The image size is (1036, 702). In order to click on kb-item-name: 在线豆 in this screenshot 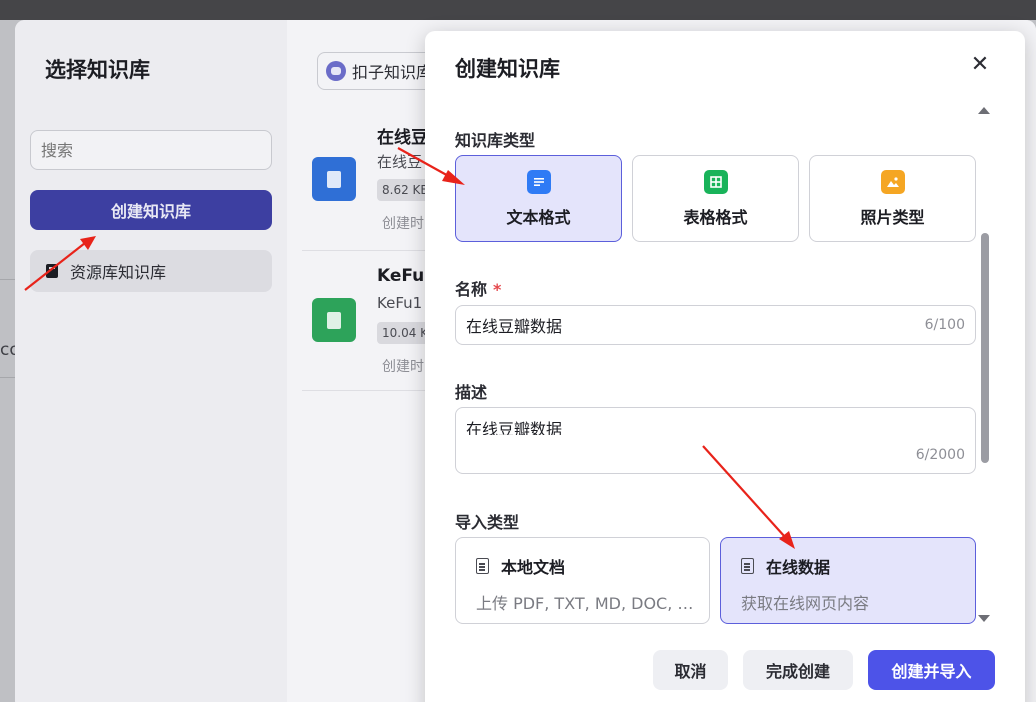, I will do `click(402, 138)`.